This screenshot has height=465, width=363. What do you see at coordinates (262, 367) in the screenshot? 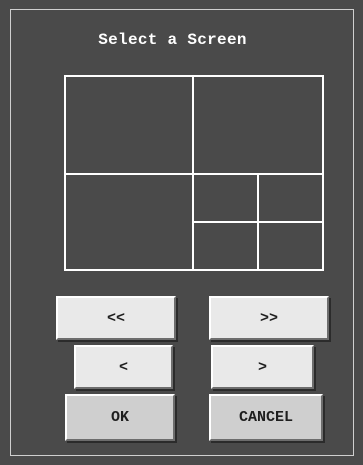
I see `next-screen-button: >` at bounding box center [262, 367].